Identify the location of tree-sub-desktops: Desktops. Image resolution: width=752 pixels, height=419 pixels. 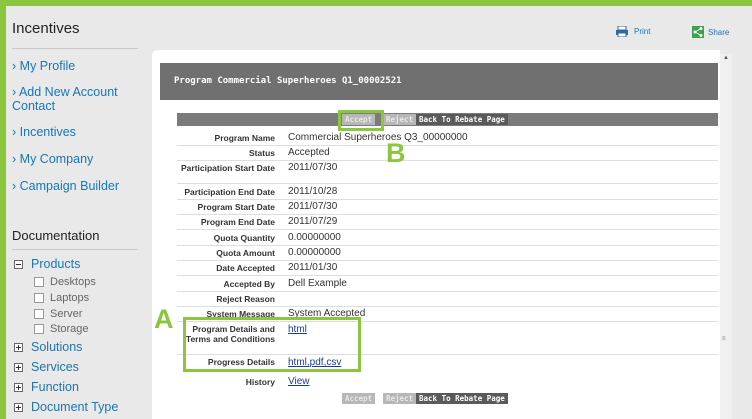
(65, 282).